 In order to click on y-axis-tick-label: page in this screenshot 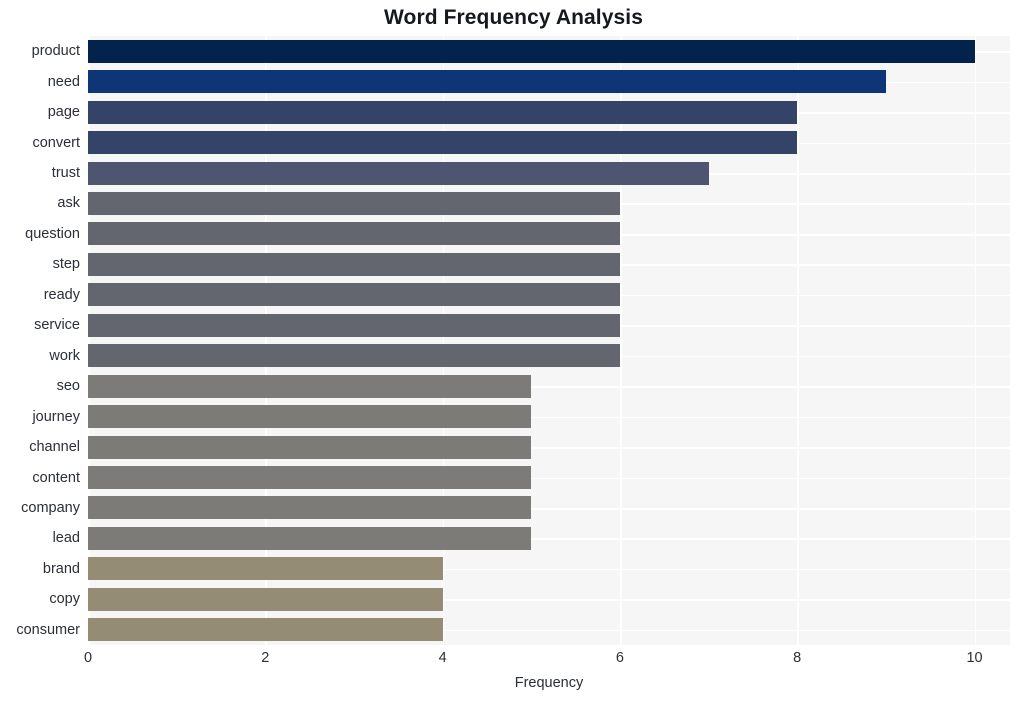, I will do `click(63, 112)`.